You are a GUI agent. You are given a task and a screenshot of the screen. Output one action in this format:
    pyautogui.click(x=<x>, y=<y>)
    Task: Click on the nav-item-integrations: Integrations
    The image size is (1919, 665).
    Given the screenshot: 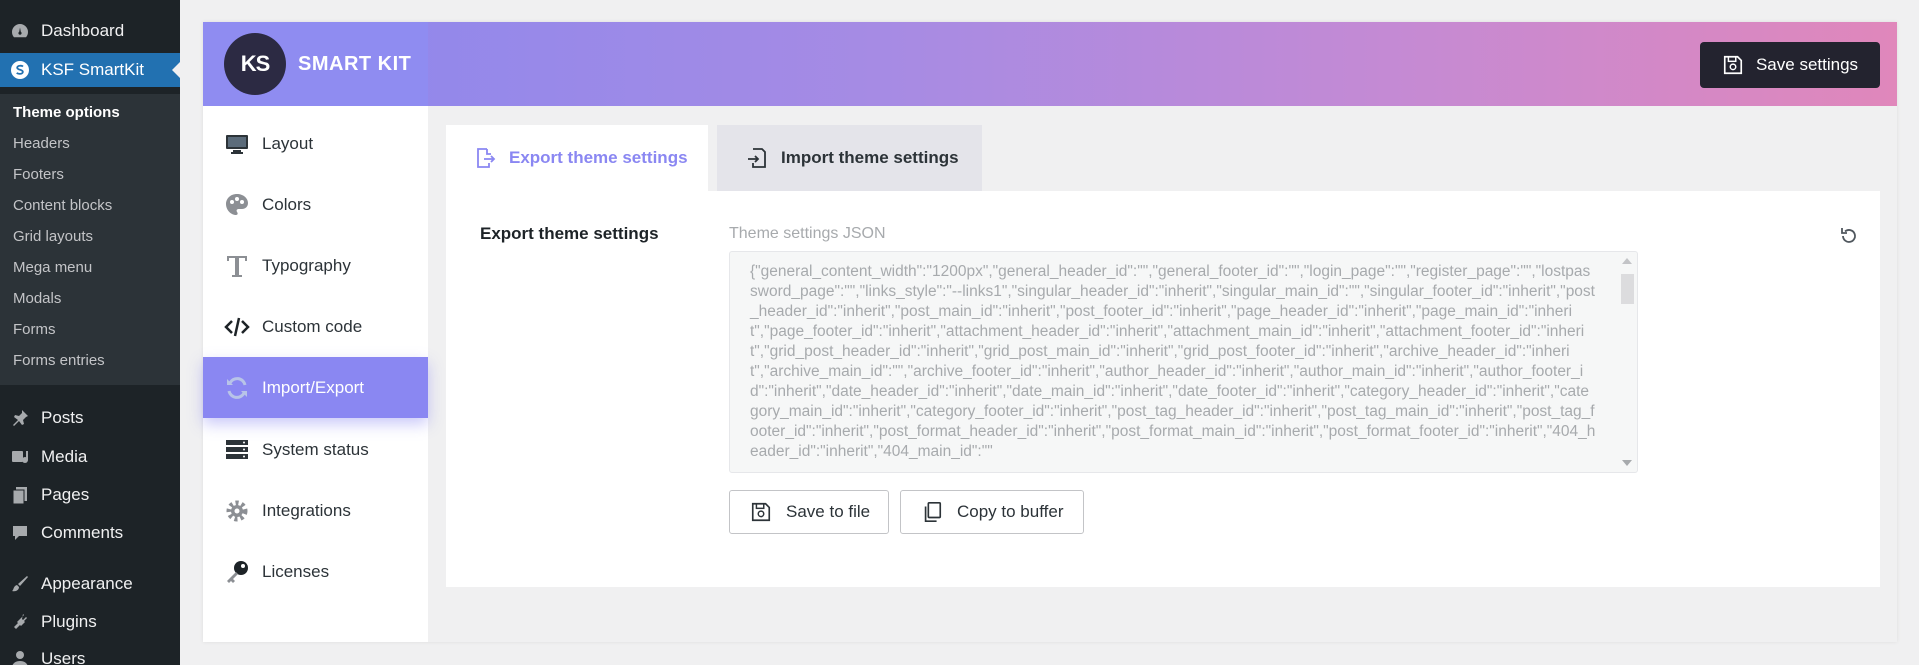 What is the action you would take?
    pyautogui.click(x=315, y=510)
    